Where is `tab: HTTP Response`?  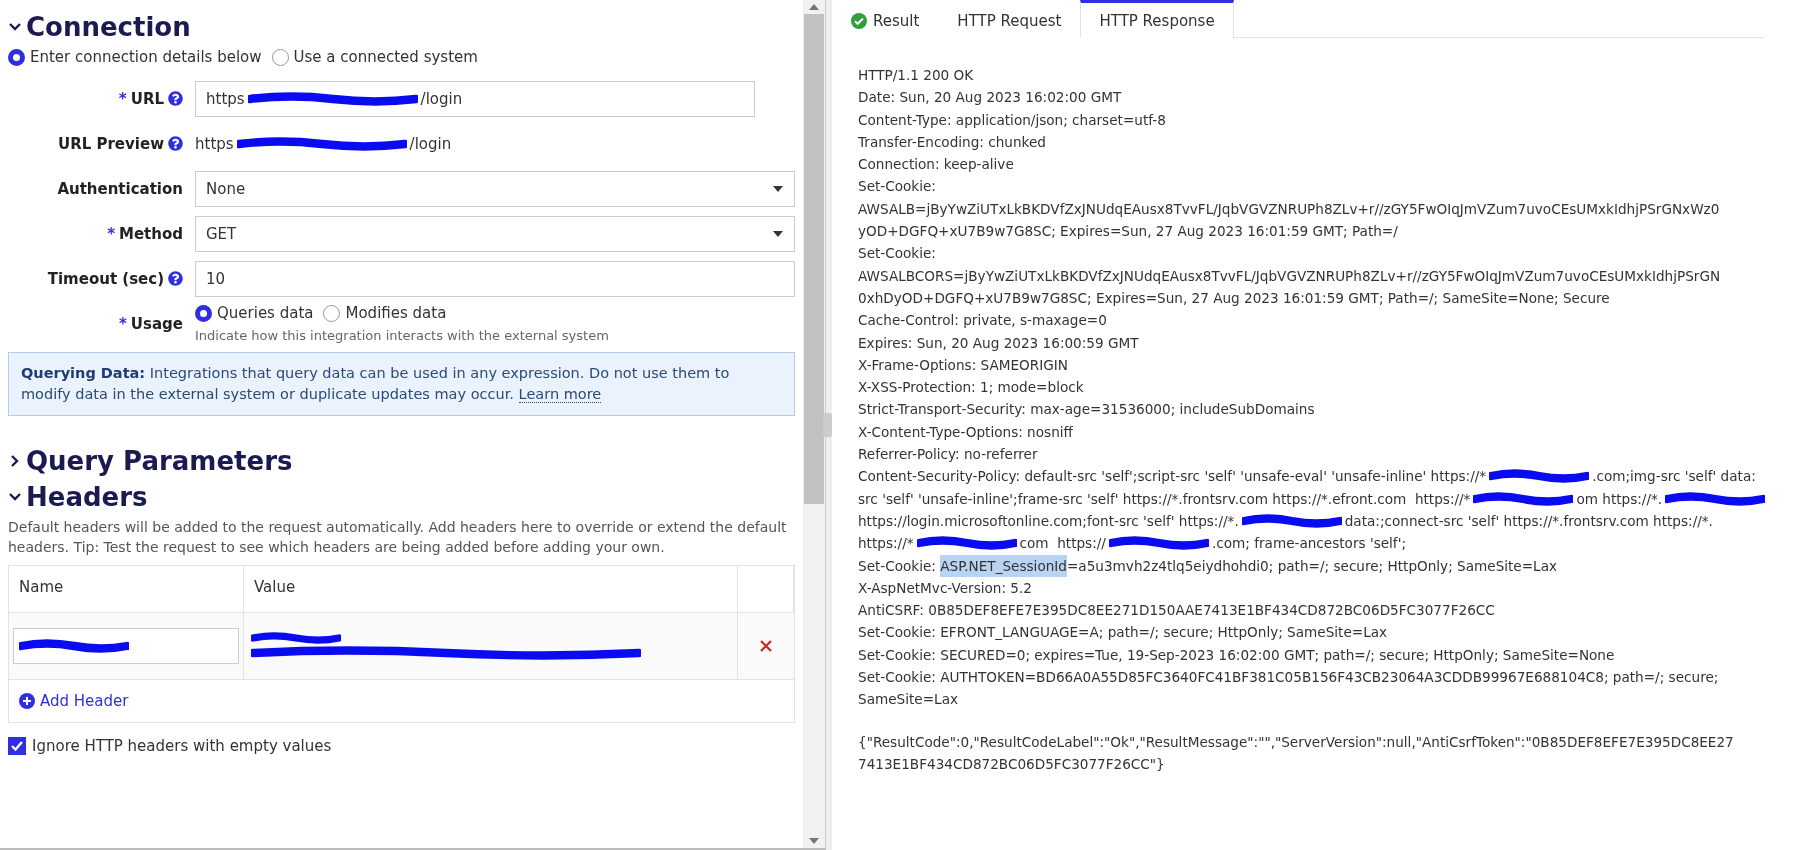 tab: HTTP Response is located at coordinates (1157, 19).